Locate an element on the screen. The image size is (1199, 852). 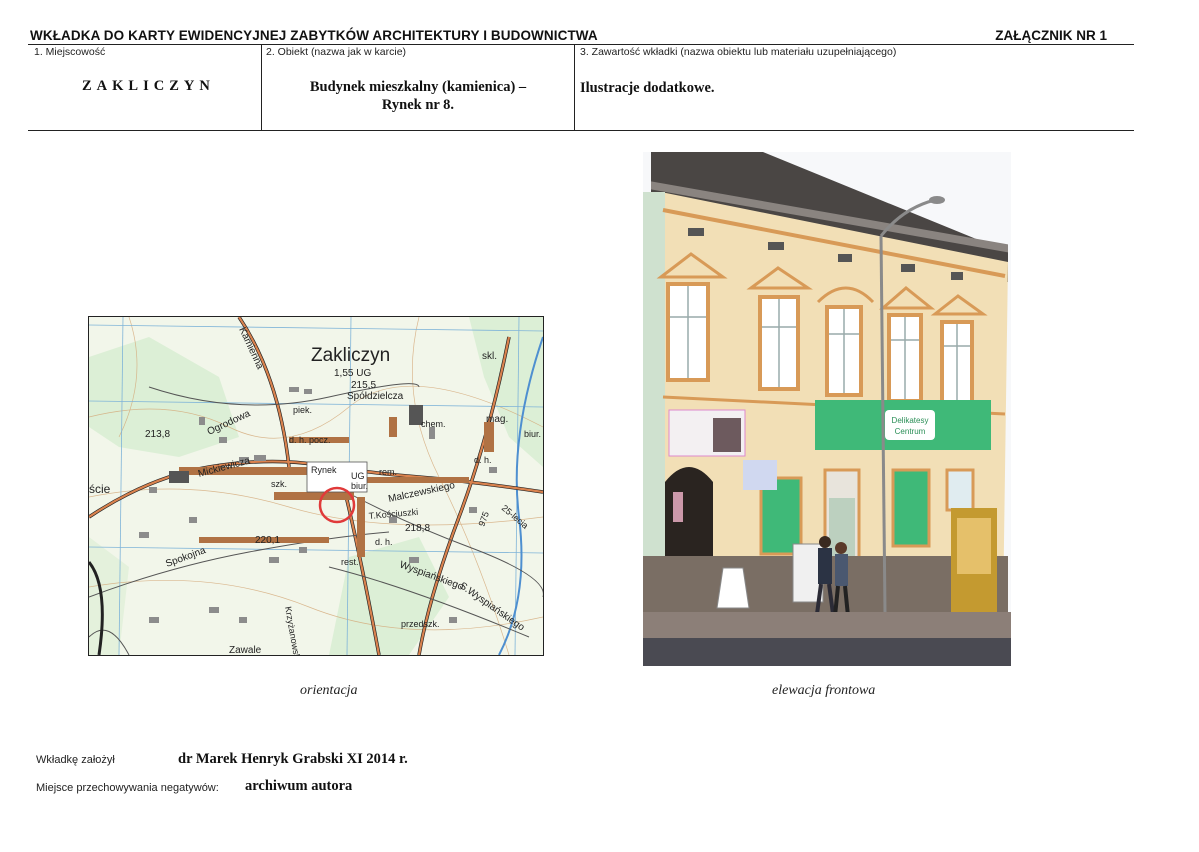
founded-label: Wkładkę założył is located at coordinates (75, 760).